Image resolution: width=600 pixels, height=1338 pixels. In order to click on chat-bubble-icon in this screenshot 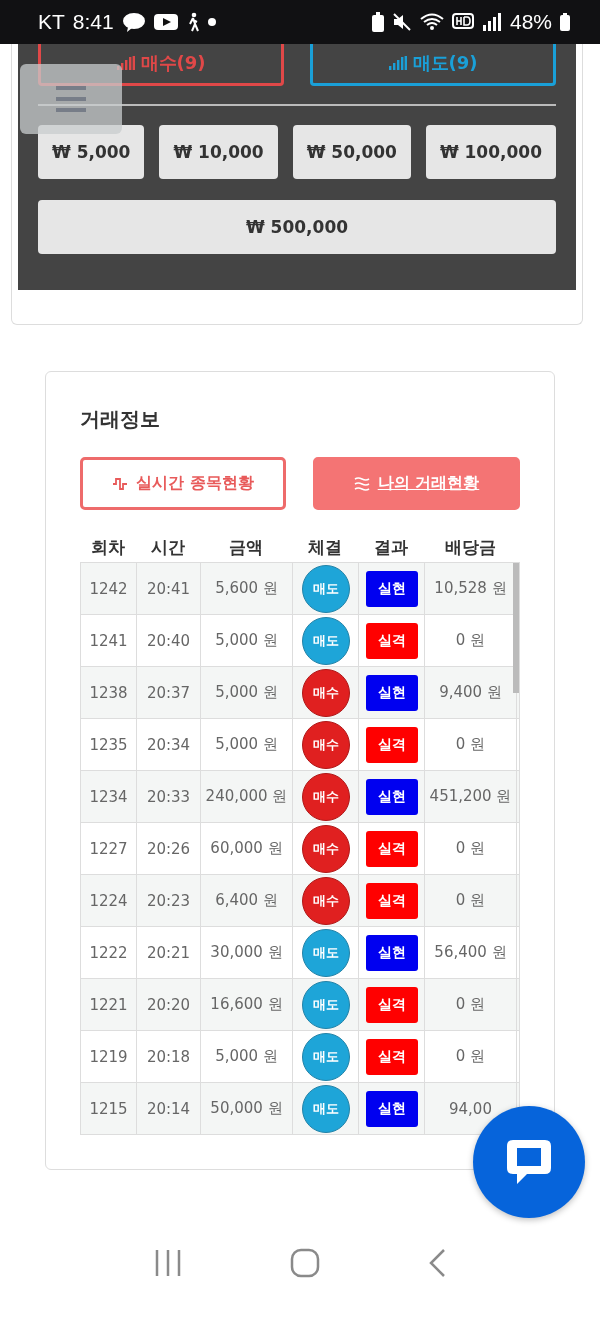, I will do `click(133, 22)`.